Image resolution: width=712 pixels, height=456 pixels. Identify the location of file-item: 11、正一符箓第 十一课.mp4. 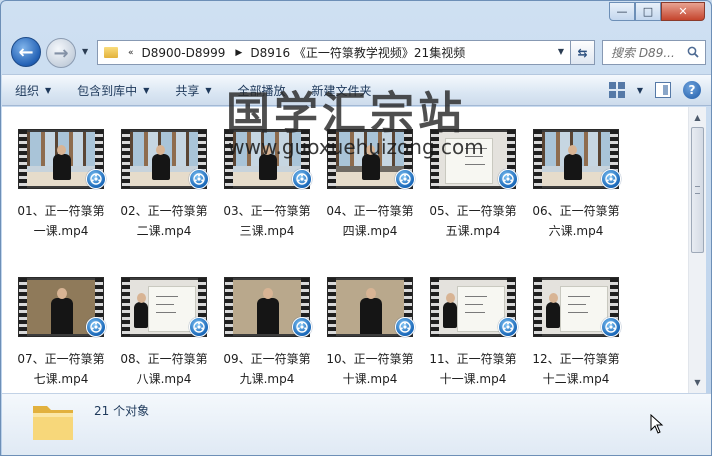
(473, 328).